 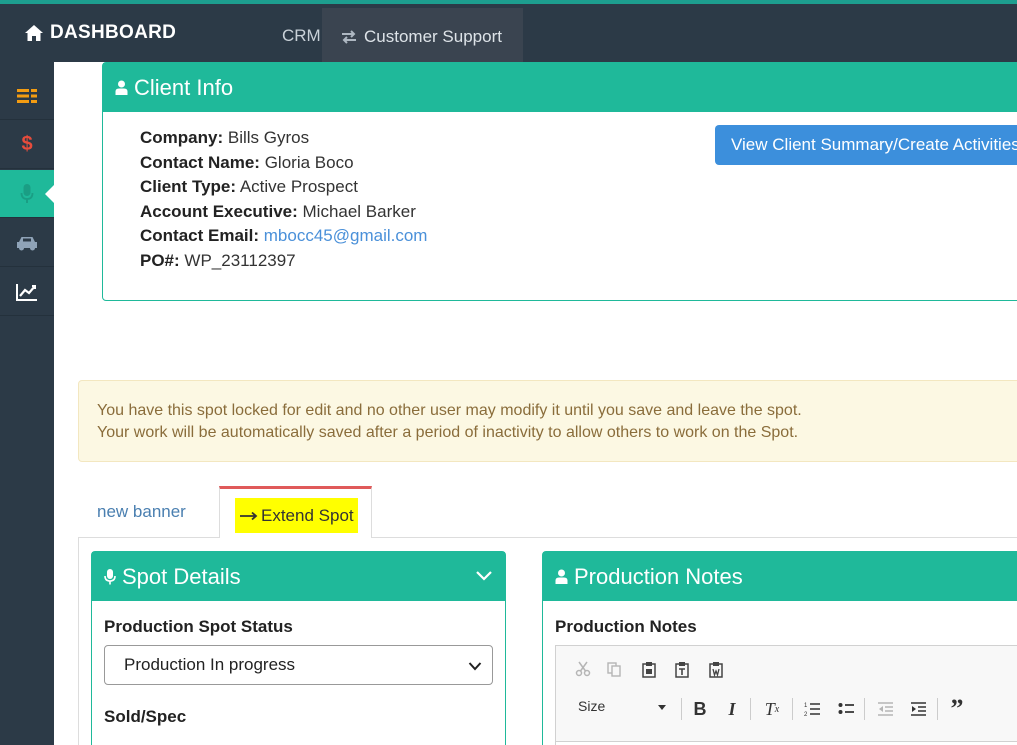 What do you see at coordinates (298, 187) in the screenshot?
I see `client-type-value: Active Prospect` at bounding box center [298, 187].